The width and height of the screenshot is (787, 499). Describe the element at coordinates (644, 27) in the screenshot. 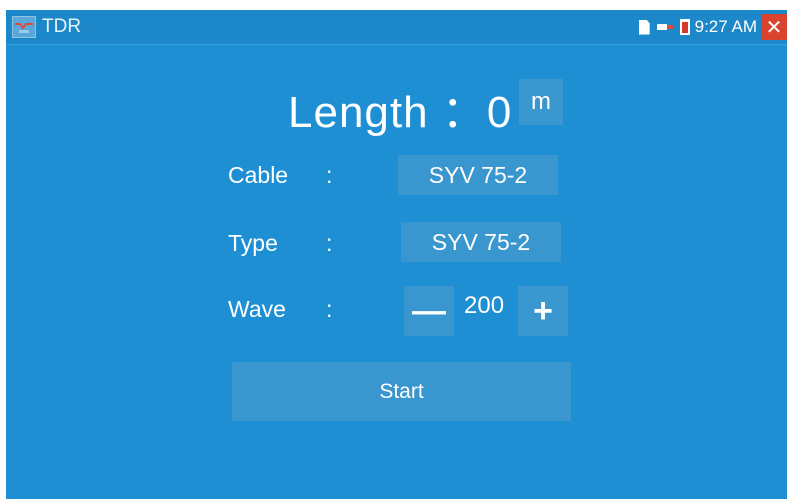

I see `sd-card-icon` at that location.